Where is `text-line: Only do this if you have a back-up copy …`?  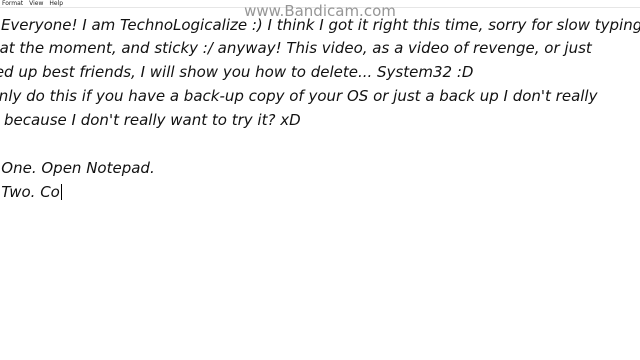 text-line: Only do this if you have a back-up copy … is located at coordinates (299, 96).